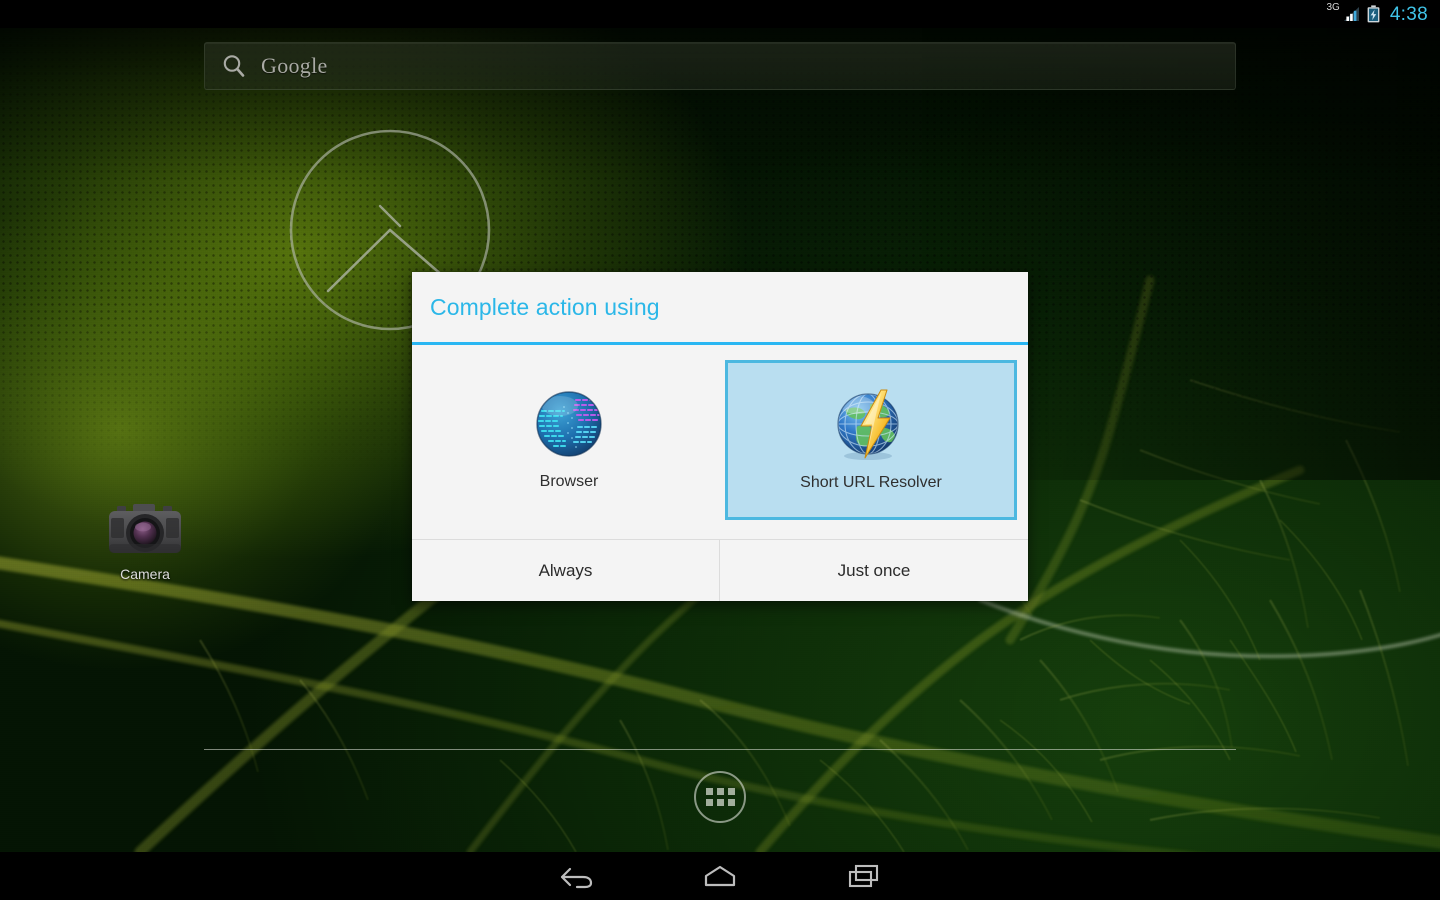 This screenshot has width=1440, height=900. I want to click on camera-icon, so click(145, 528).